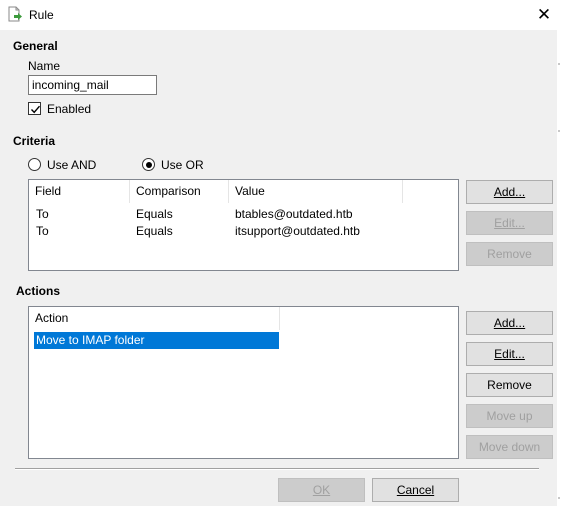  I want to click on close-button: ✕, so click(544, 15).